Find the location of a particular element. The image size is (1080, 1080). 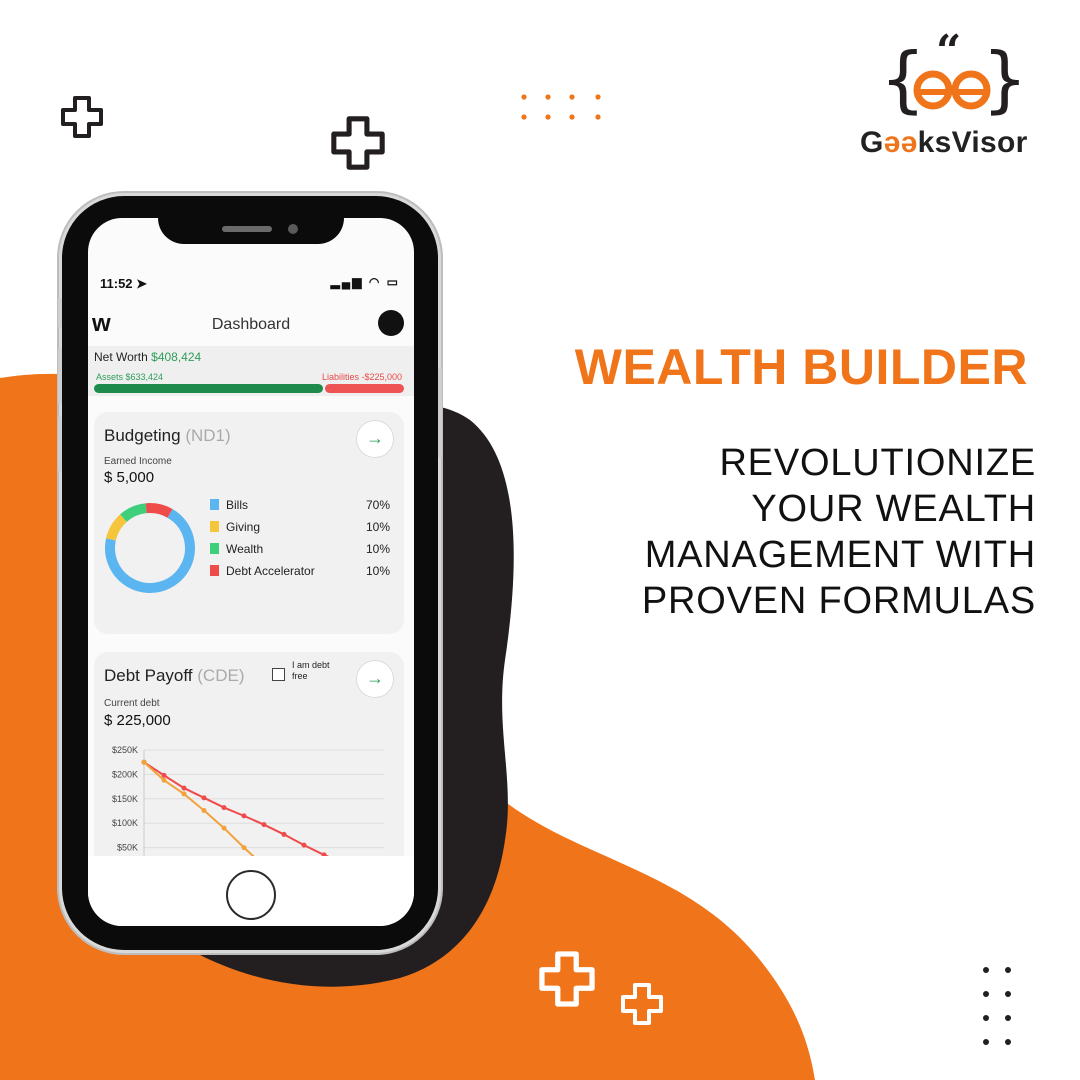

y-tick-label: $100K is located at coordinates (125, 823).